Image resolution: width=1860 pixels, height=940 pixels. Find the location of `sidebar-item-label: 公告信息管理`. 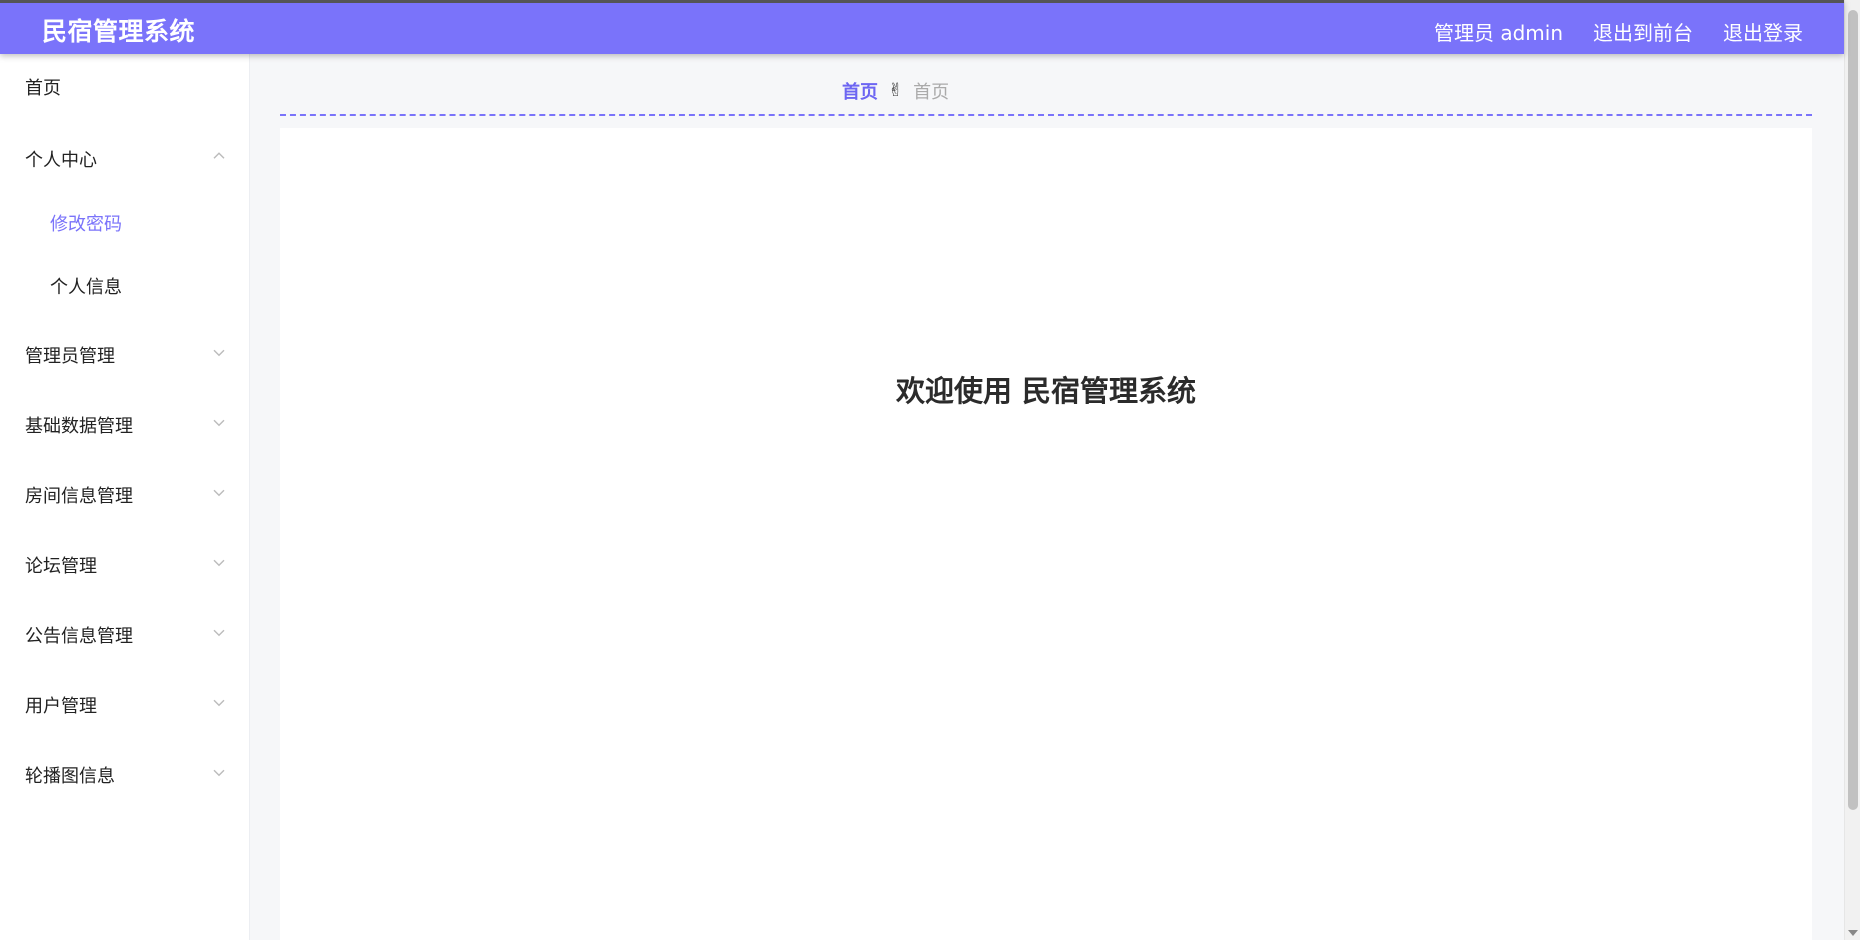

sidebar-item-label: 公告信息管理 is located at coordinates (79, 636).